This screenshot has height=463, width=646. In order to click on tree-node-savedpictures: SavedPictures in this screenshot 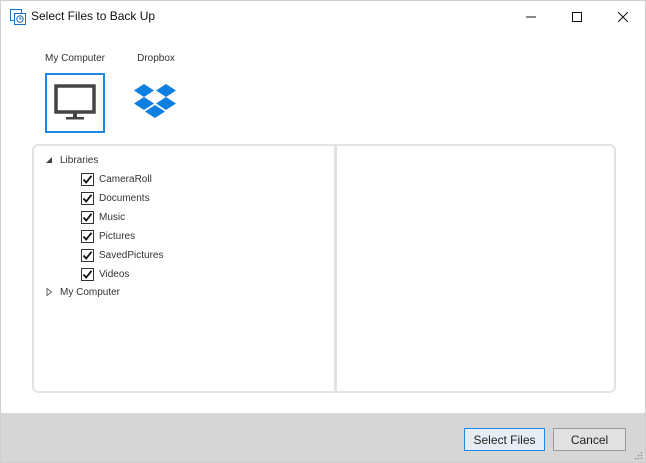, I will do `click(122, 255)`.